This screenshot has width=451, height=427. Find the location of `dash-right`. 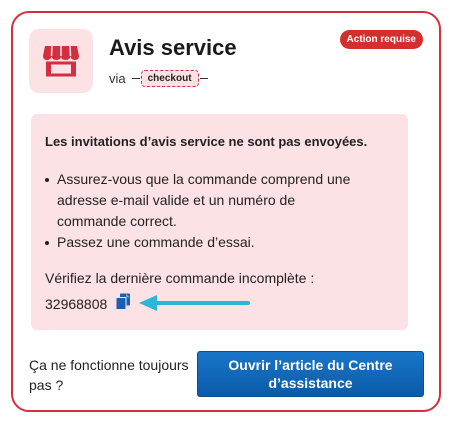

dash-right is located at coordinates (203, 78).